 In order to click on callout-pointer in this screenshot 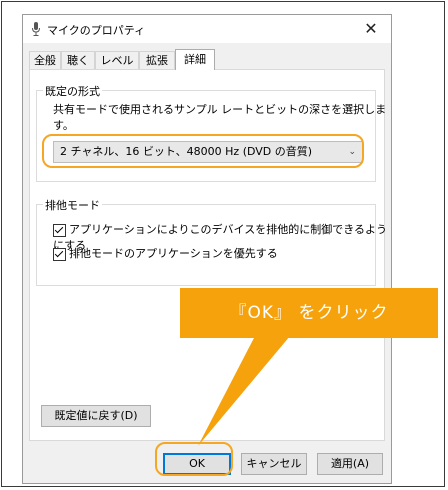, I will do `click(244, 391)`.